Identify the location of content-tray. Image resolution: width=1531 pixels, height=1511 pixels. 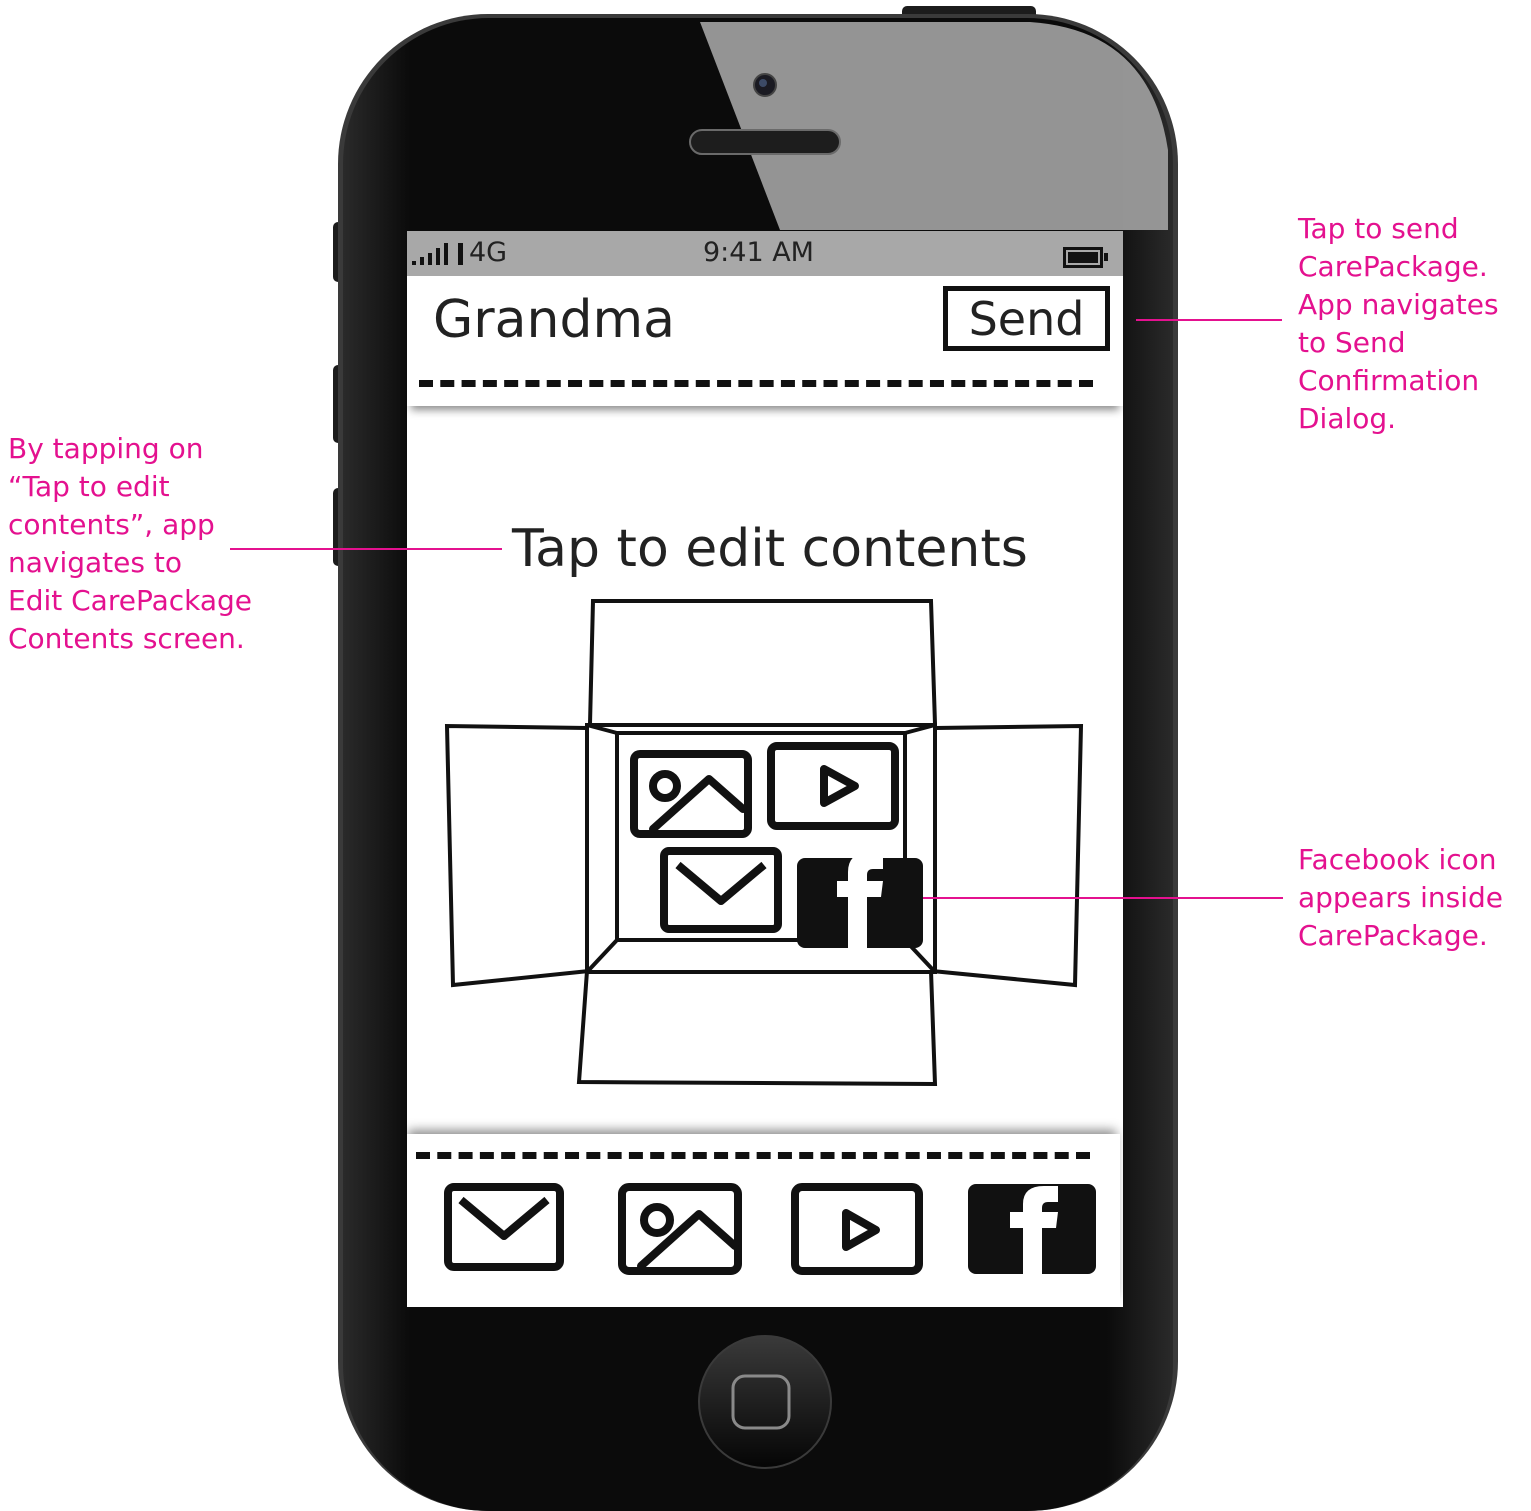
(763, 1220).